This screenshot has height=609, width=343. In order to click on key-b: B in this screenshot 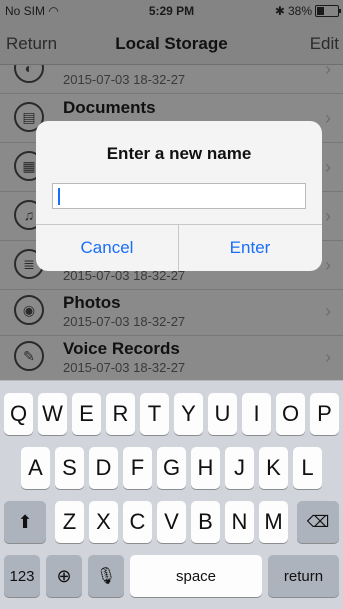, I will do `click(205, 522)`.